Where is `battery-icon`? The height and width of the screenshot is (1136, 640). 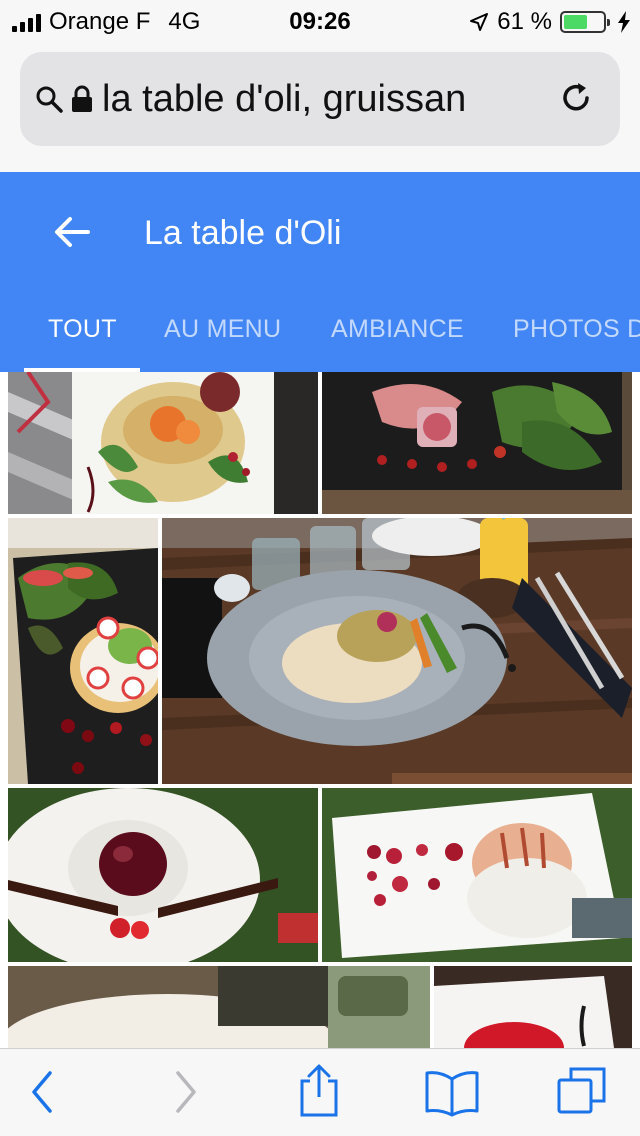 battery-icon is located at coordinates (585, 22).